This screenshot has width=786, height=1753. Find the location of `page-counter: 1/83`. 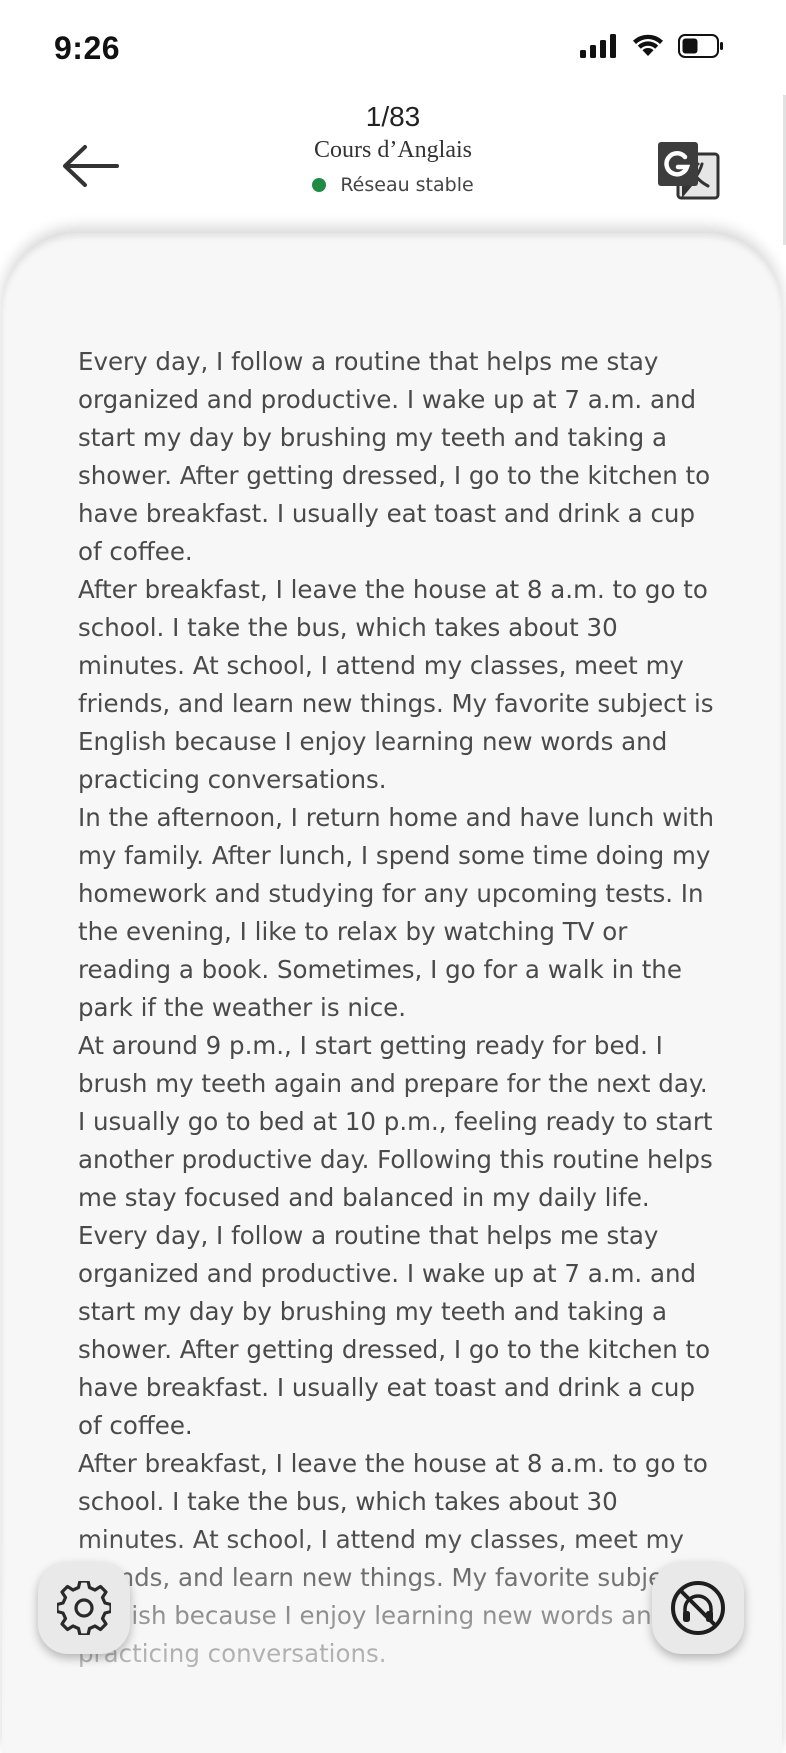

page-counter: 1/83 is located at coordinates (393, 116).